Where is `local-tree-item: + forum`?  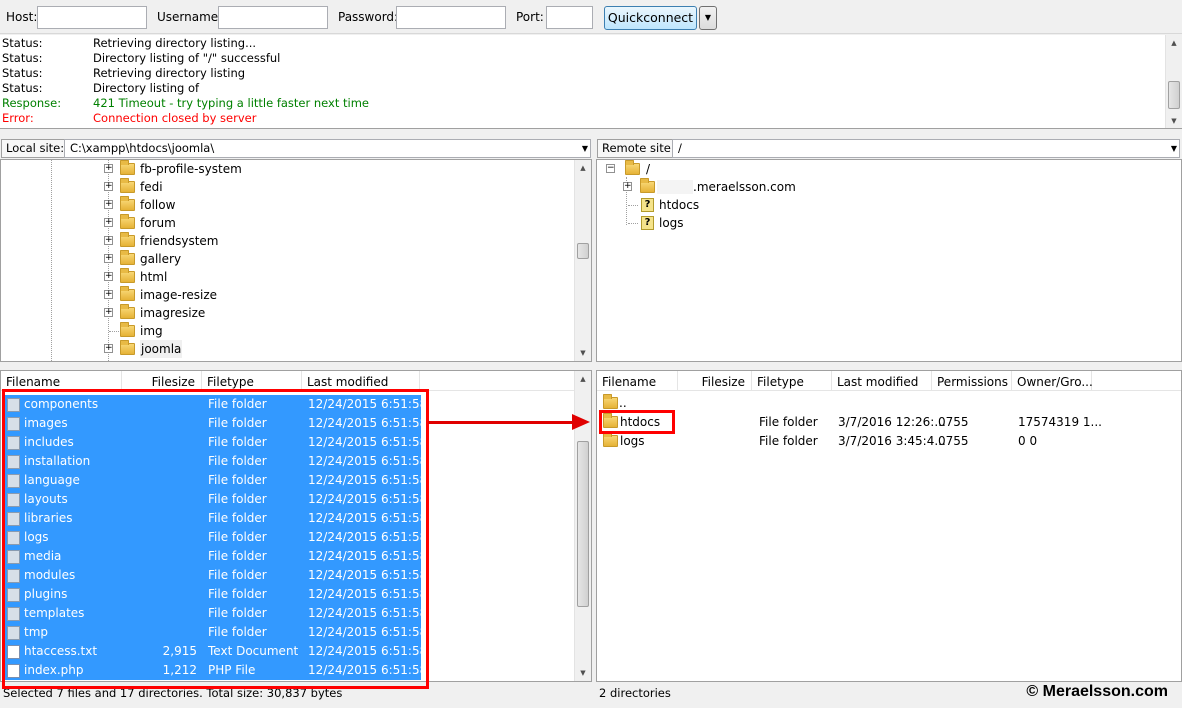 local-tree-item: + forum is located at coordinates (286, 223).